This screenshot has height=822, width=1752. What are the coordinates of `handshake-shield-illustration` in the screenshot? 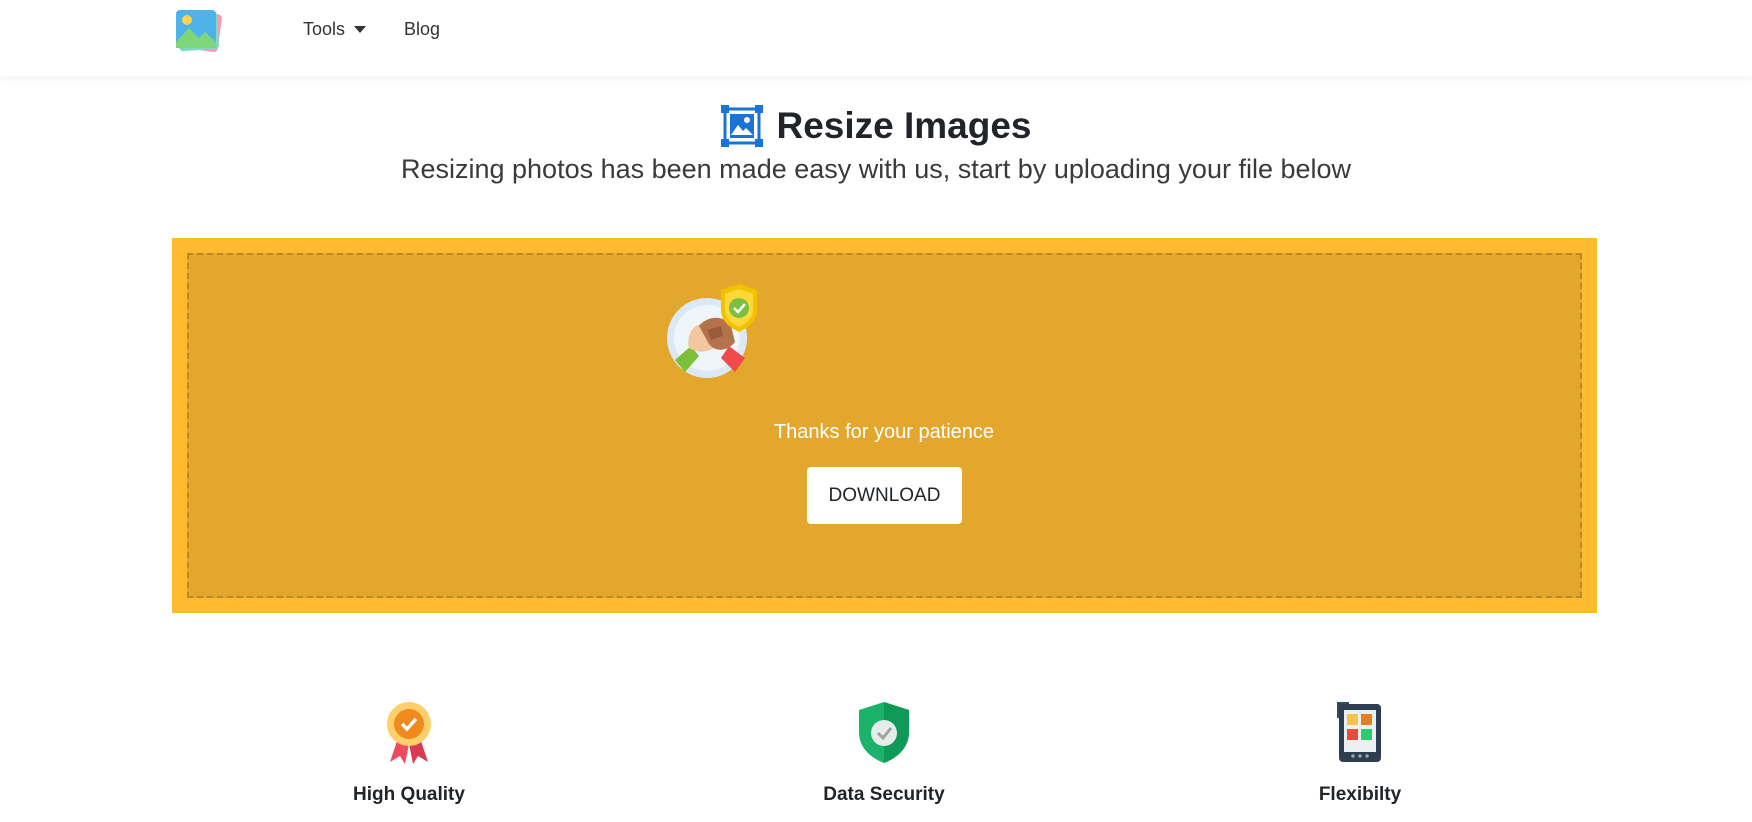 It's located at (712, 331).